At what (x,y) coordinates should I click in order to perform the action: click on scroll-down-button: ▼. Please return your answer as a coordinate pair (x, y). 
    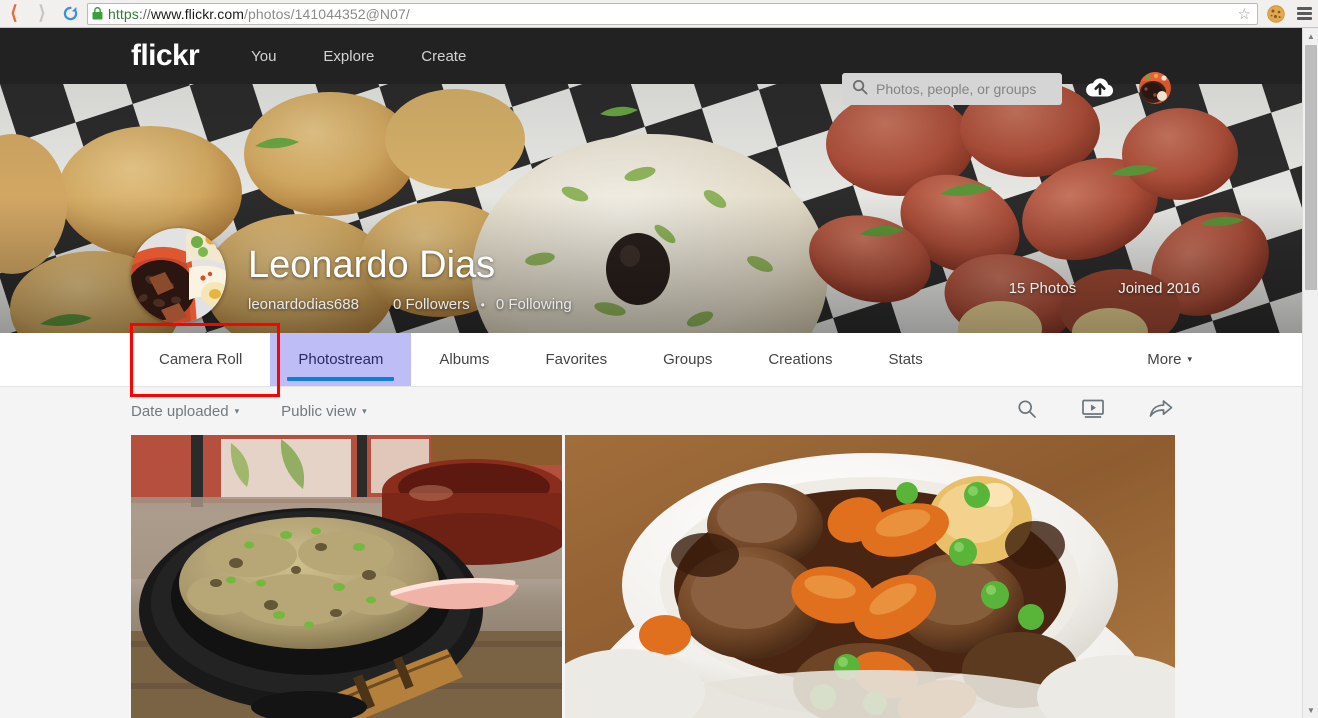
    Looking at the image, I should click on (1310, 710).